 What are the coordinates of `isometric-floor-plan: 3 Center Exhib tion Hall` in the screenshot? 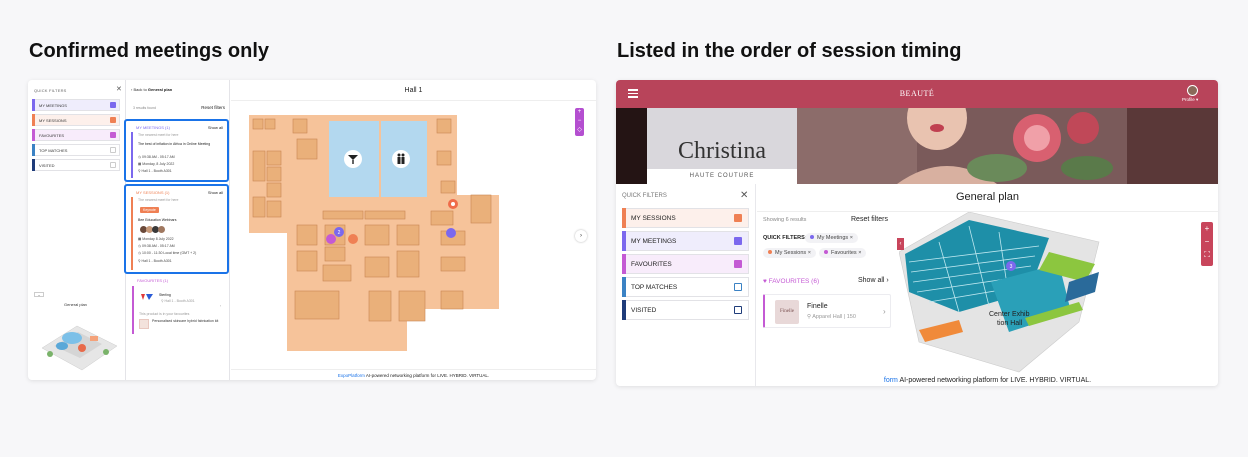 It's located at (1058, 294).